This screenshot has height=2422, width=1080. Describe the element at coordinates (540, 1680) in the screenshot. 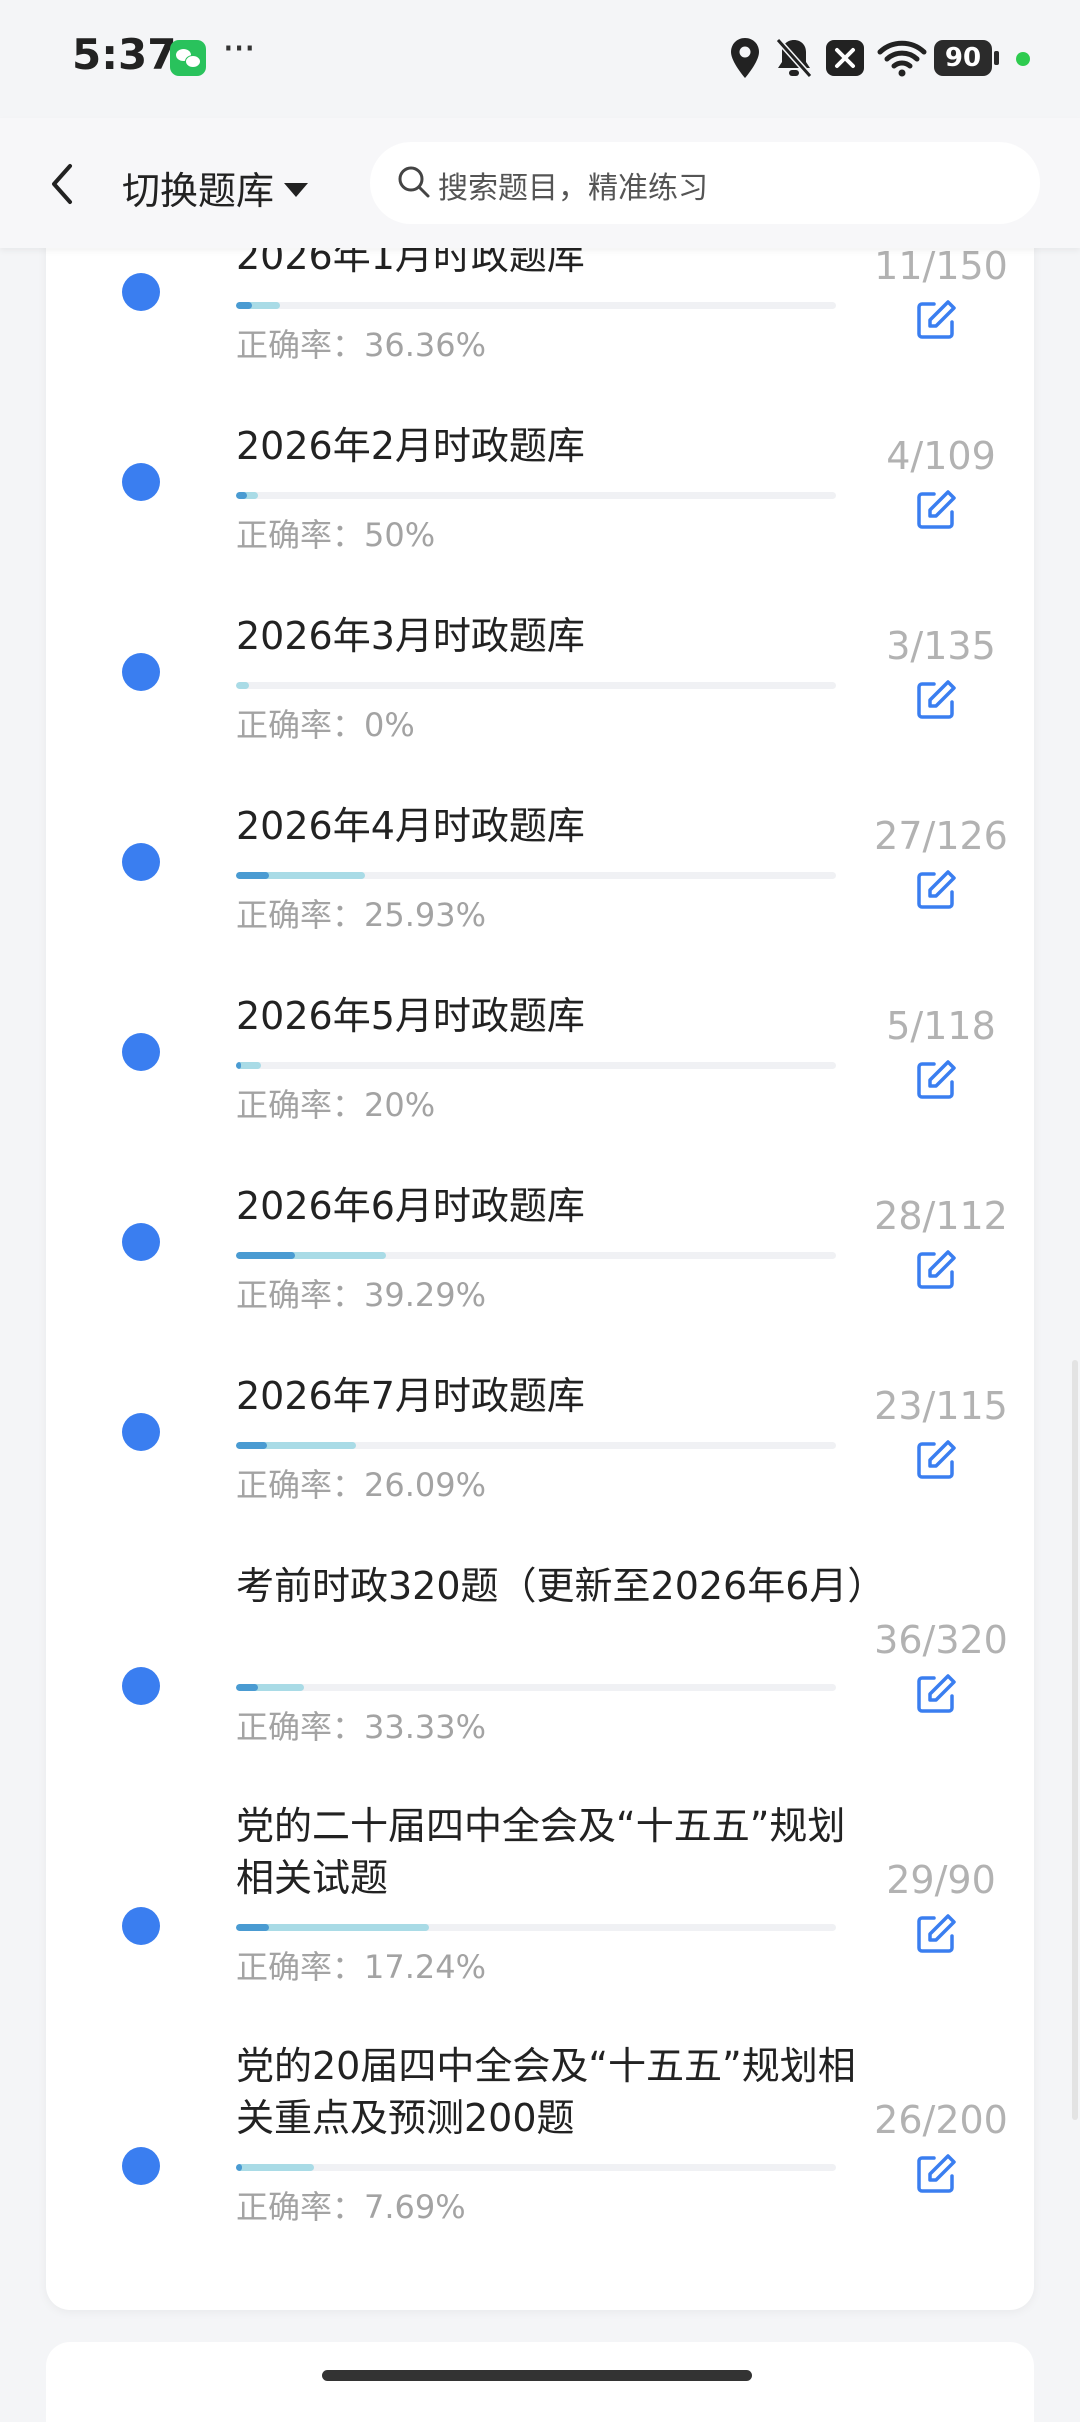

I see `list-item: 考前时政320题（更新至2026年6月） 正确率：33.33% 36/320` at that location.